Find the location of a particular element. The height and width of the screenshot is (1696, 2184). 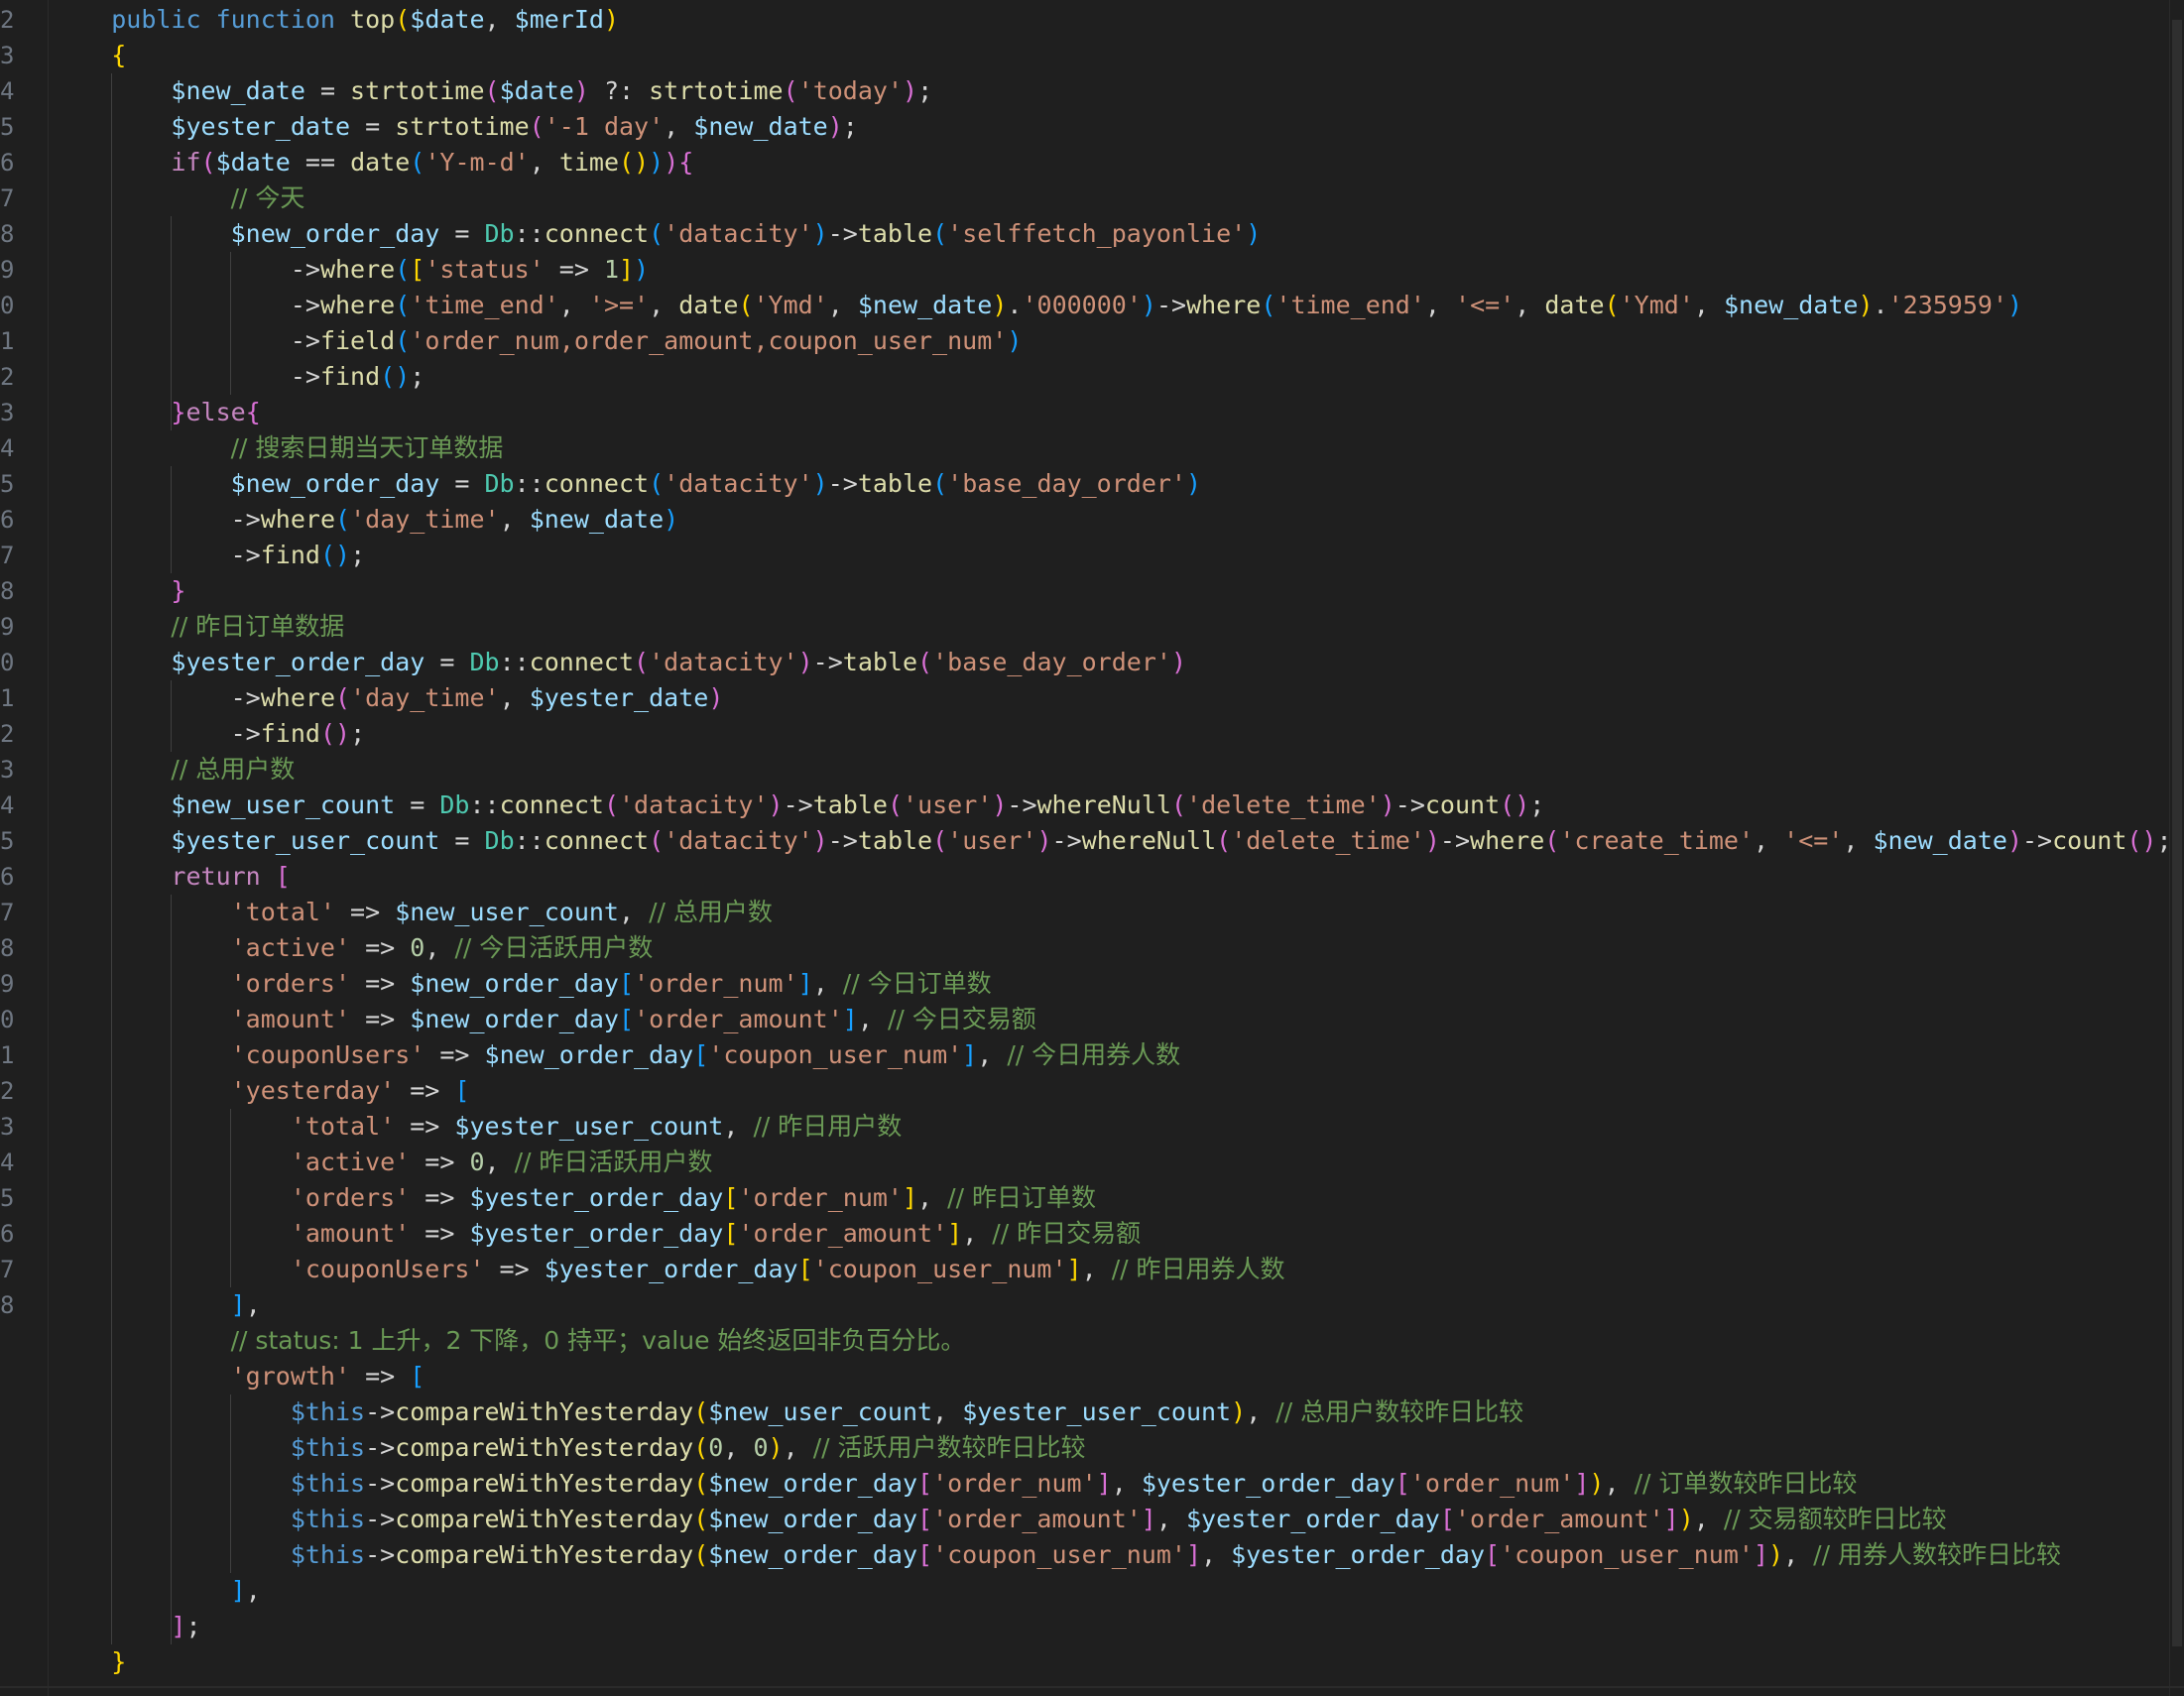

code-line: return [ is located at coordinates (171, 877).